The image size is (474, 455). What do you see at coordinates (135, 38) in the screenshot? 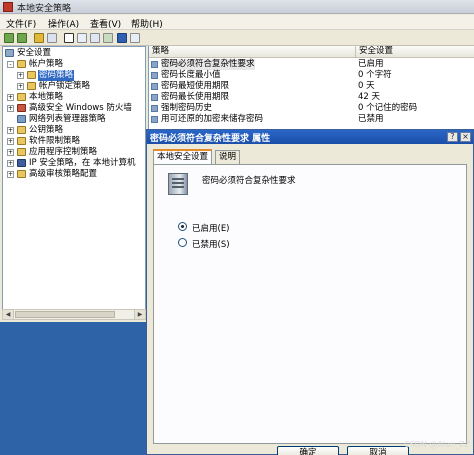
I see `view-icon` at bounding box center [135, 38].